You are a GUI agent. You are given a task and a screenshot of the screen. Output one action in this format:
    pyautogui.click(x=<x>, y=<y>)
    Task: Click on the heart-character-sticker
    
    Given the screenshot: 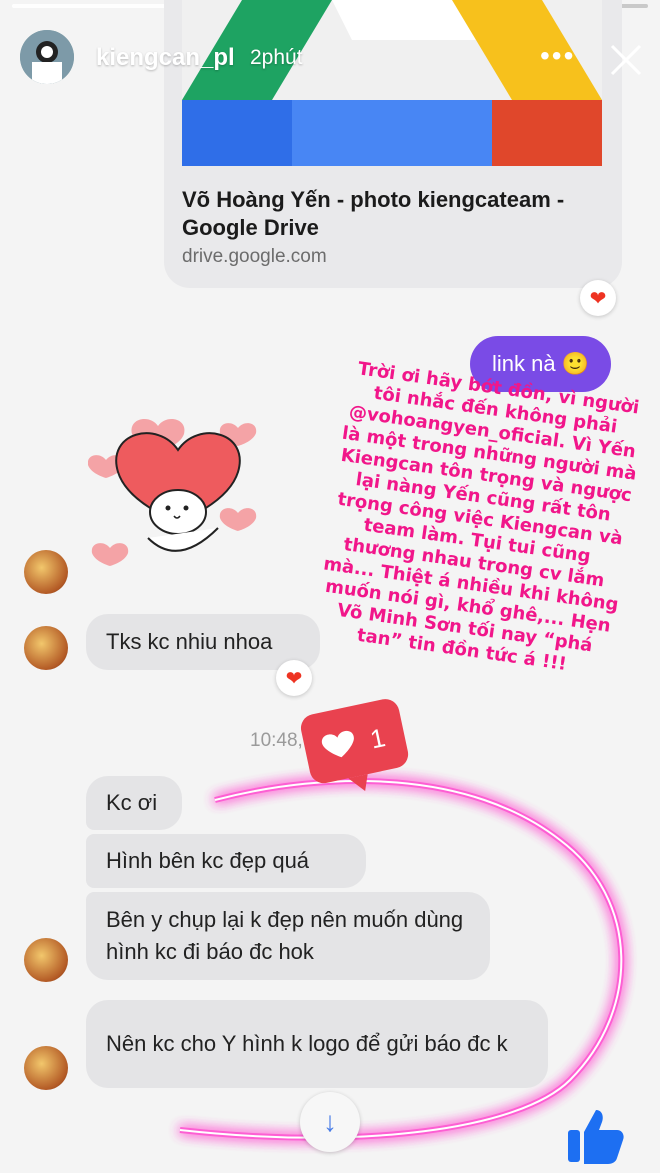 What is the action you would take?
    pyautogui.click(x=172, y=492)
    